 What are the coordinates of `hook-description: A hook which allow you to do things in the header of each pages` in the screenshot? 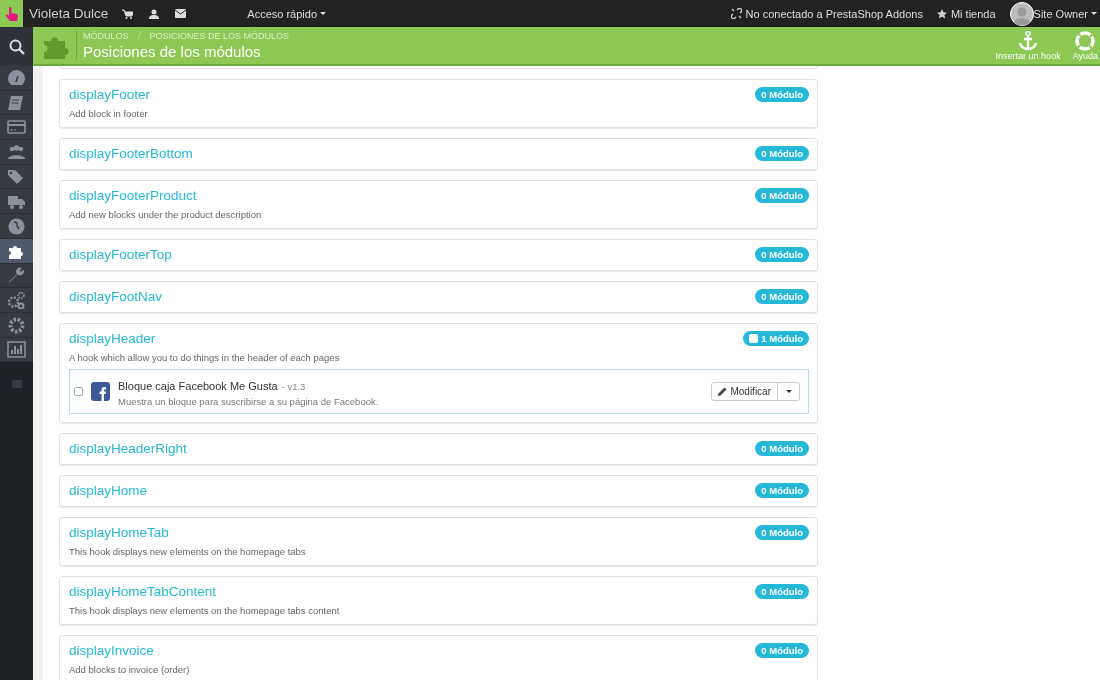 It's located at (205, 357).